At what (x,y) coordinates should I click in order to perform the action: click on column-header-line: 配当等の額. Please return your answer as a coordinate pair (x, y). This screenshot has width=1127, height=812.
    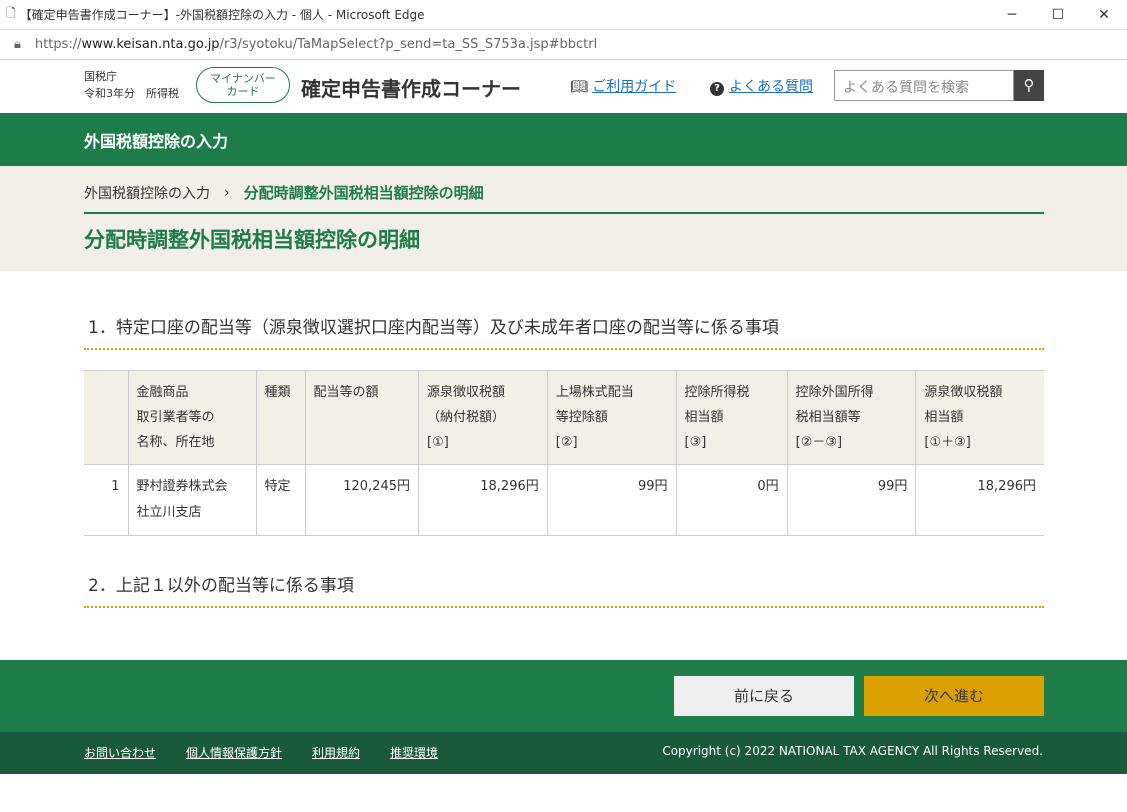
    Looking at the image, I should click on (346, 392).